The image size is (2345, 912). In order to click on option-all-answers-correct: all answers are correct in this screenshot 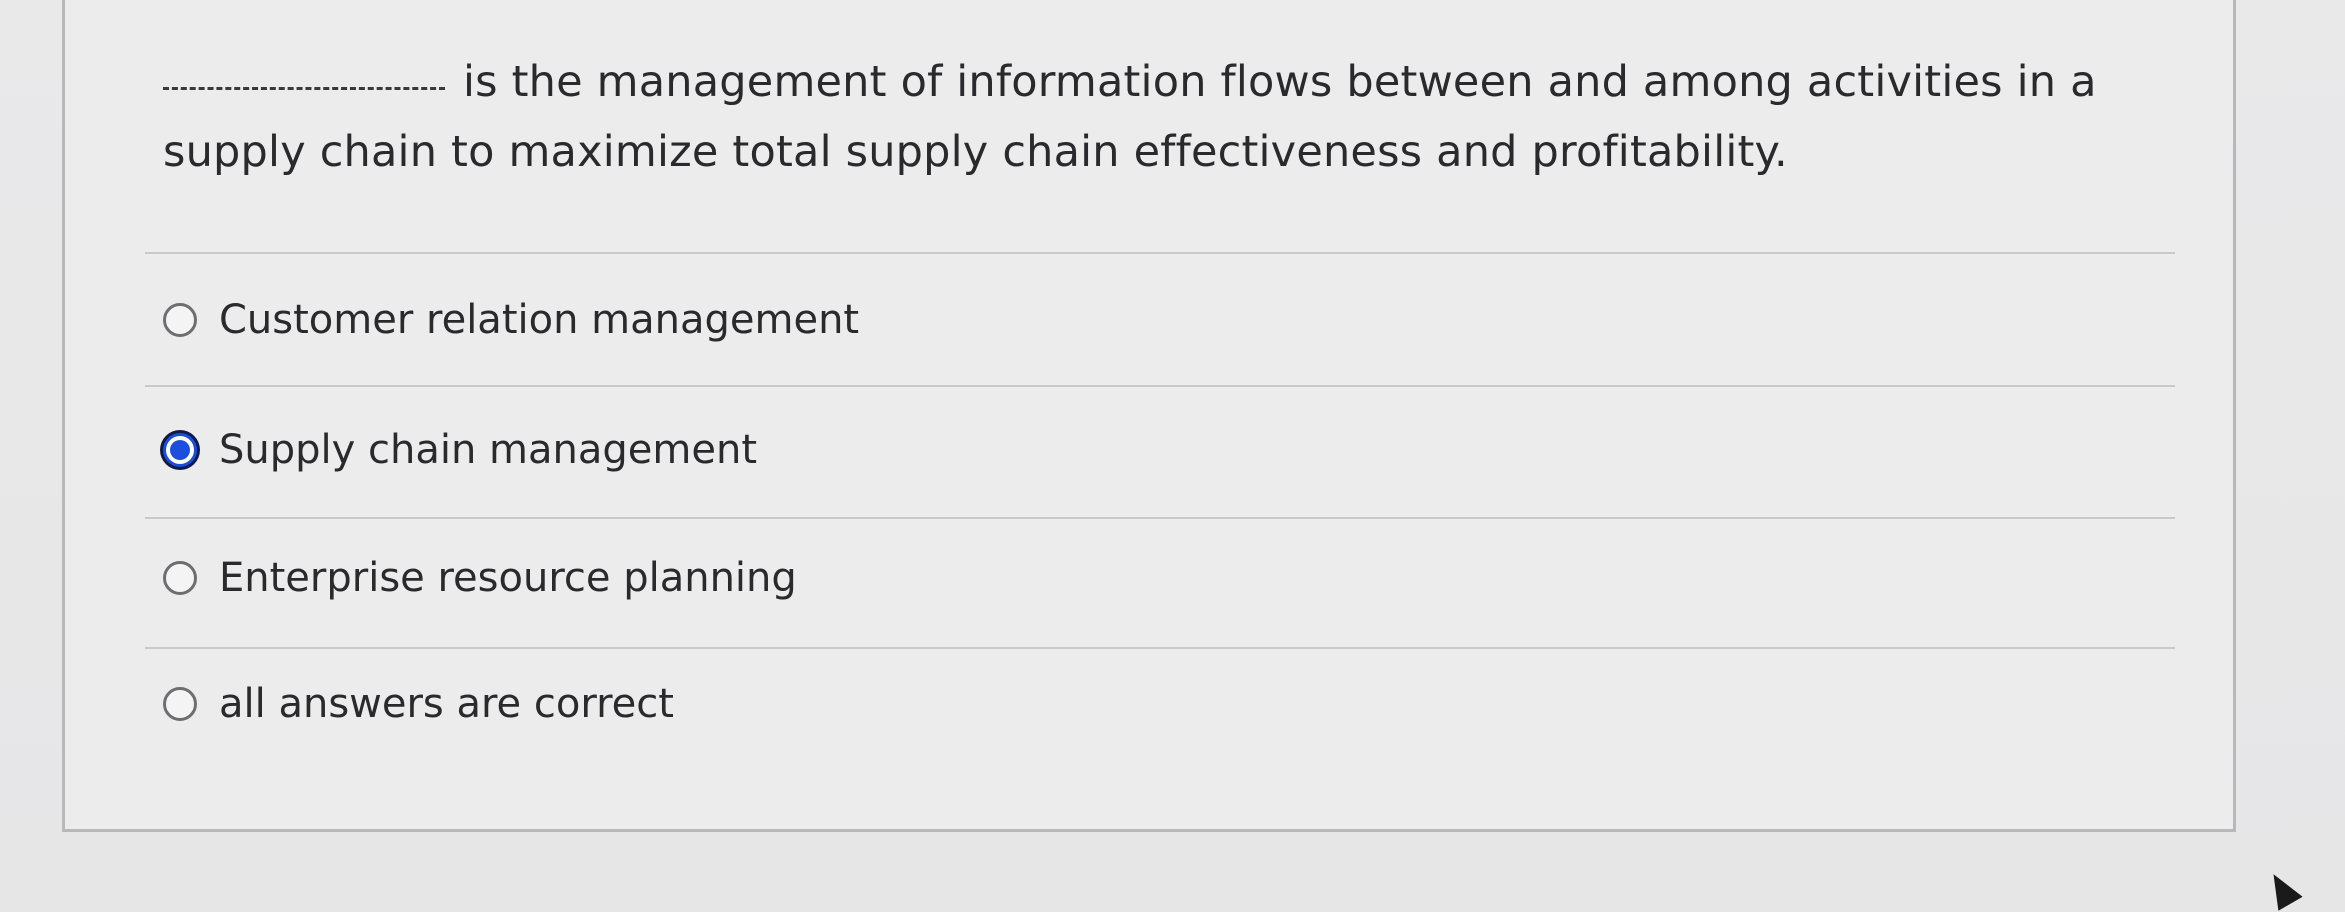, I will do `click(418, 704)`.